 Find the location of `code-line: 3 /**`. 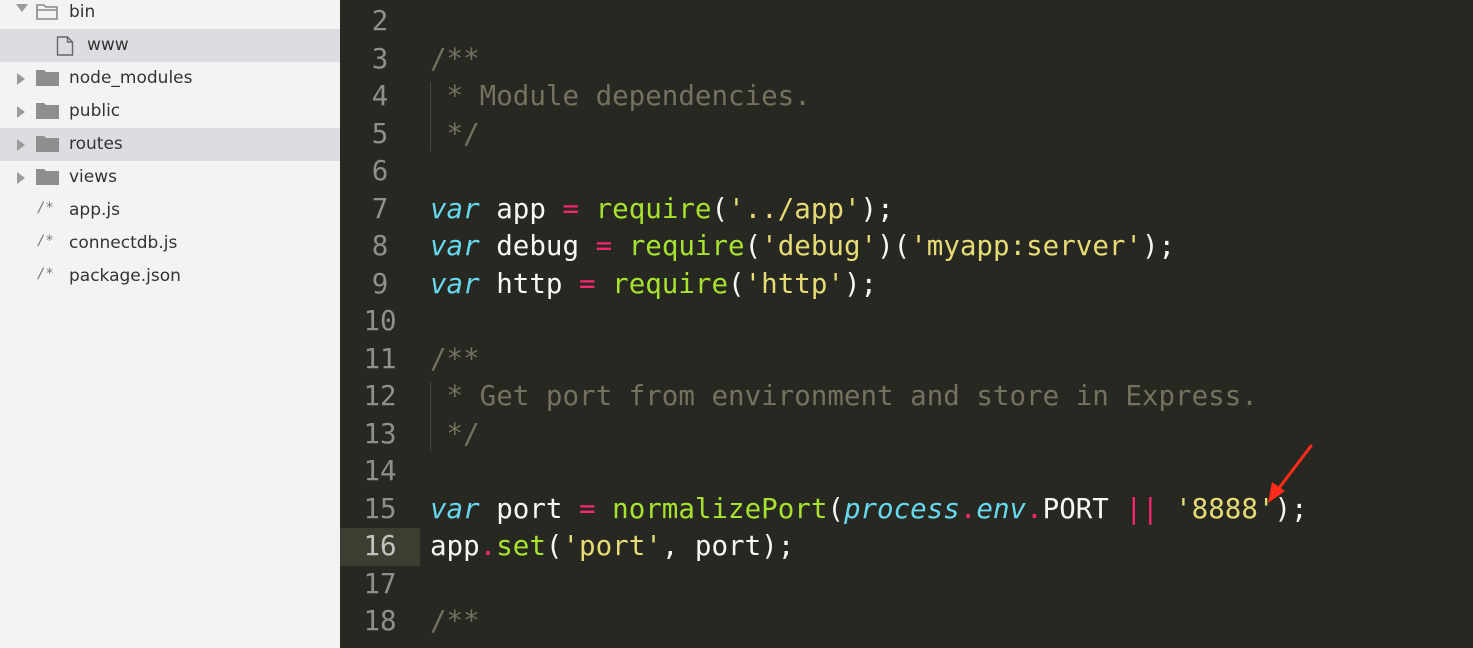

code-line: 3 /** is located at coordinates (906, 60).